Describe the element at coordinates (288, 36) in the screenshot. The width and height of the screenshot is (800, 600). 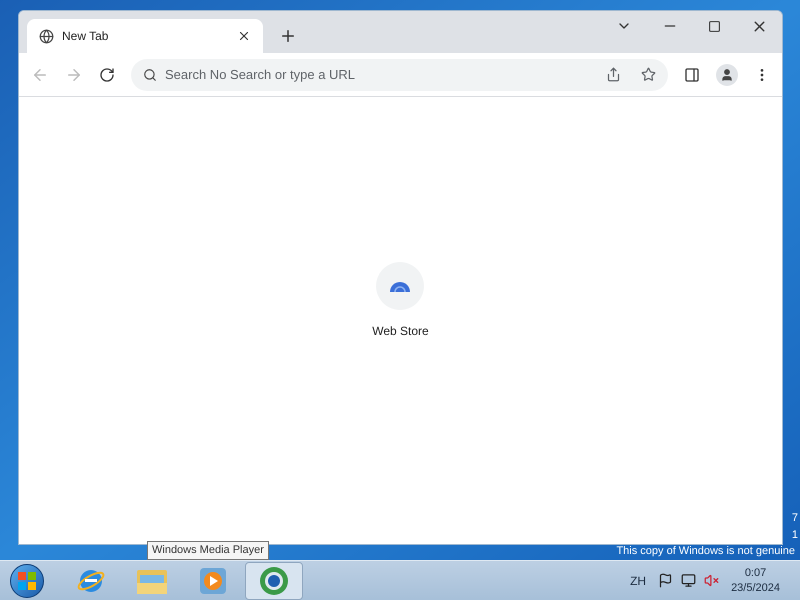
I see `new-tab-icon` at that location.